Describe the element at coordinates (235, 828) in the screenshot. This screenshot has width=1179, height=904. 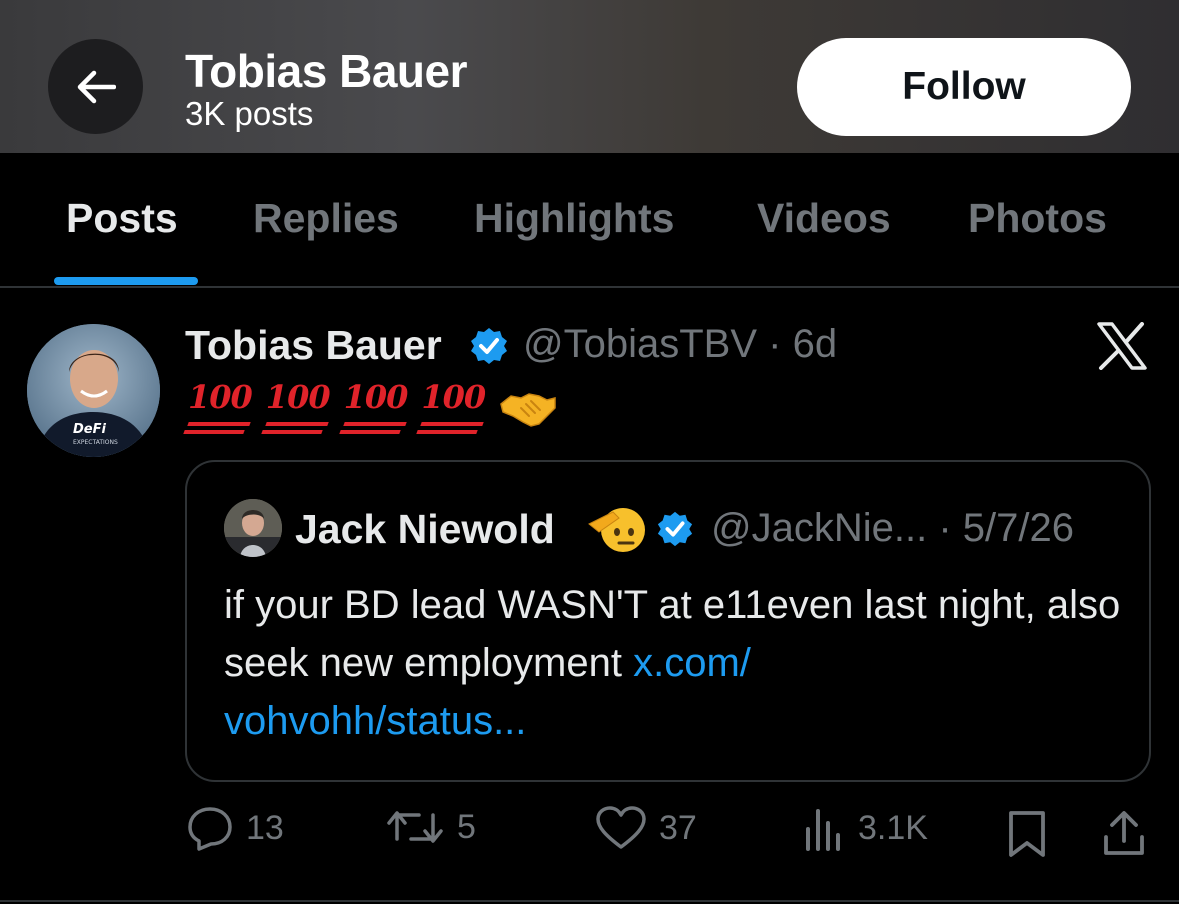
I see `reply-button: 13` at that location.